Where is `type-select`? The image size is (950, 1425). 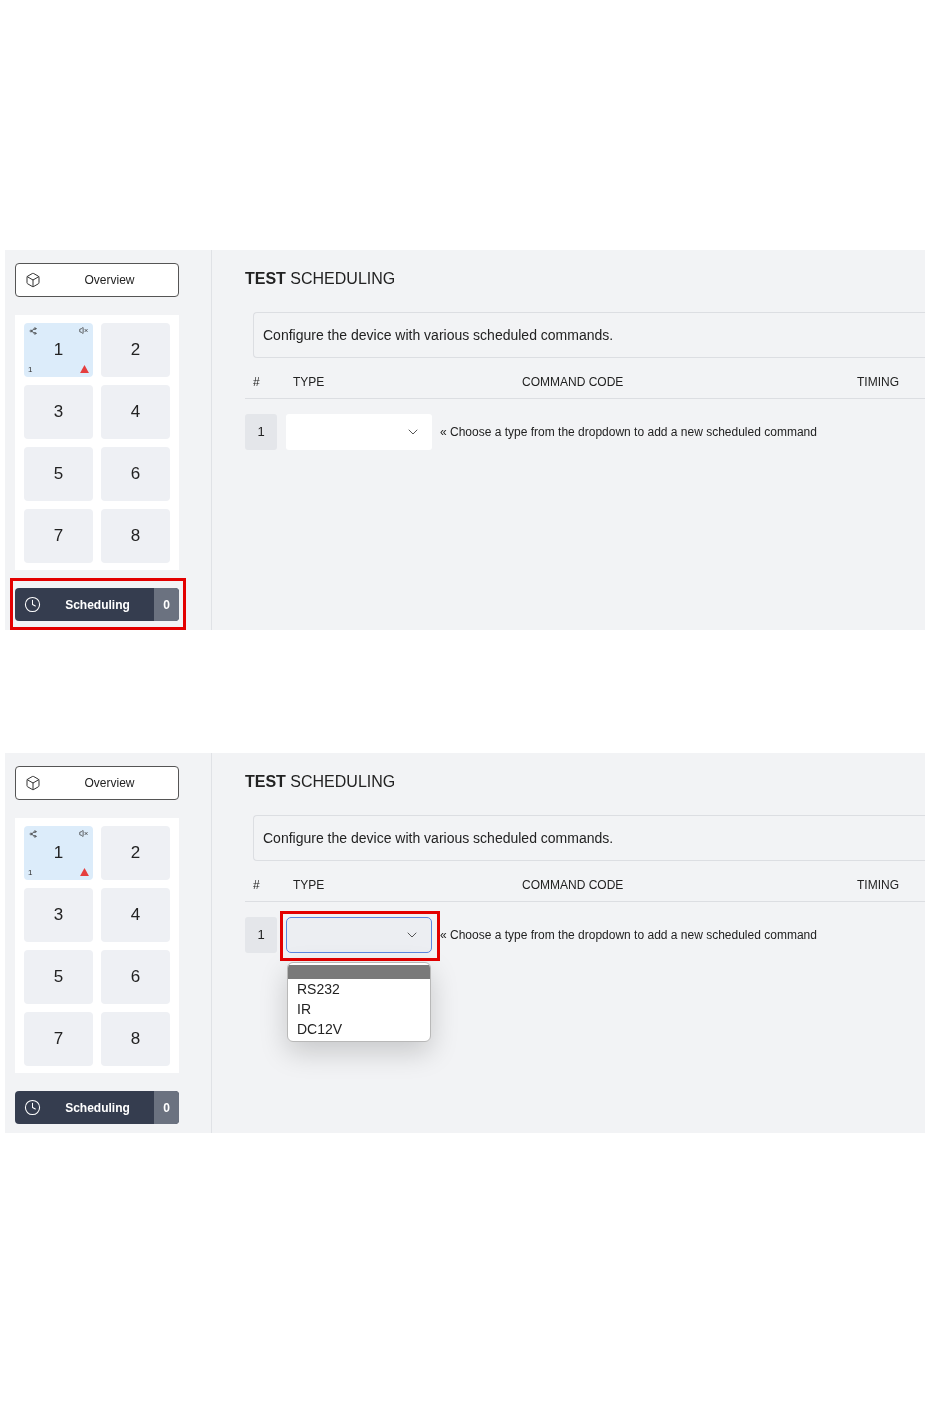
type-select is located at coordinates (359, 935).